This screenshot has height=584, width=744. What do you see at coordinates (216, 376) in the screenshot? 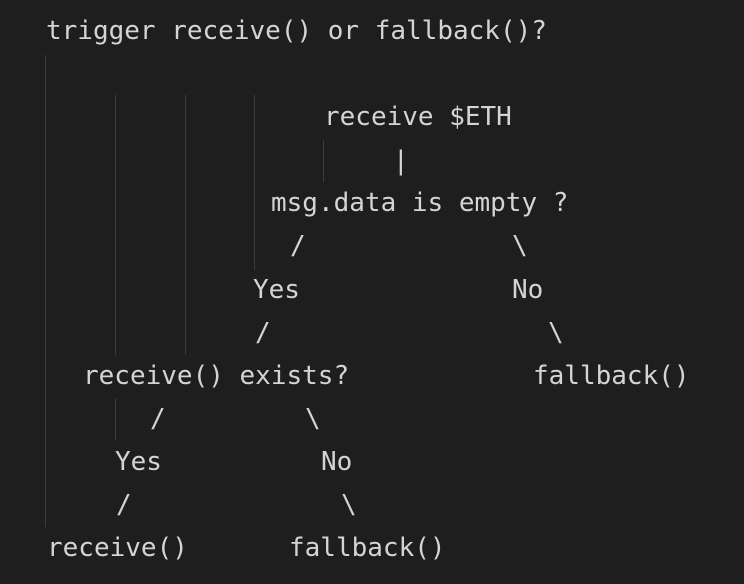
I see `receive-exists-question: receive() exists?` at bounding box center [216, 376].